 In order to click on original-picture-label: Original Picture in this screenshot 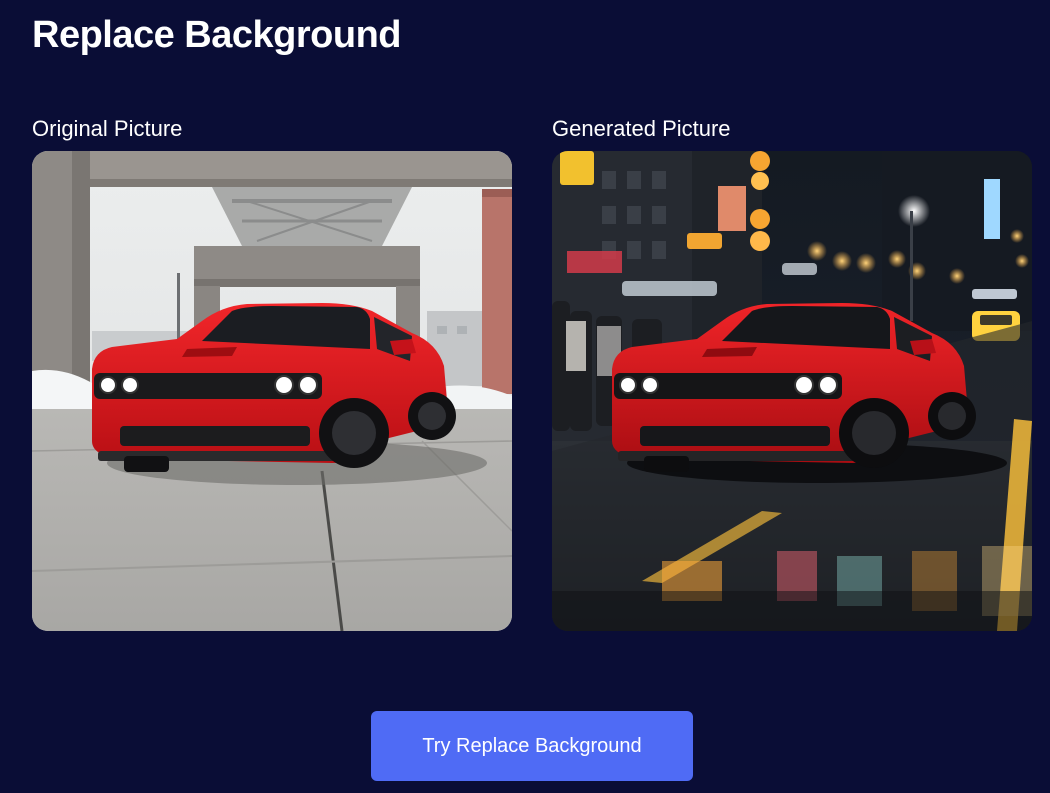, I will do `click(107, 128)`.